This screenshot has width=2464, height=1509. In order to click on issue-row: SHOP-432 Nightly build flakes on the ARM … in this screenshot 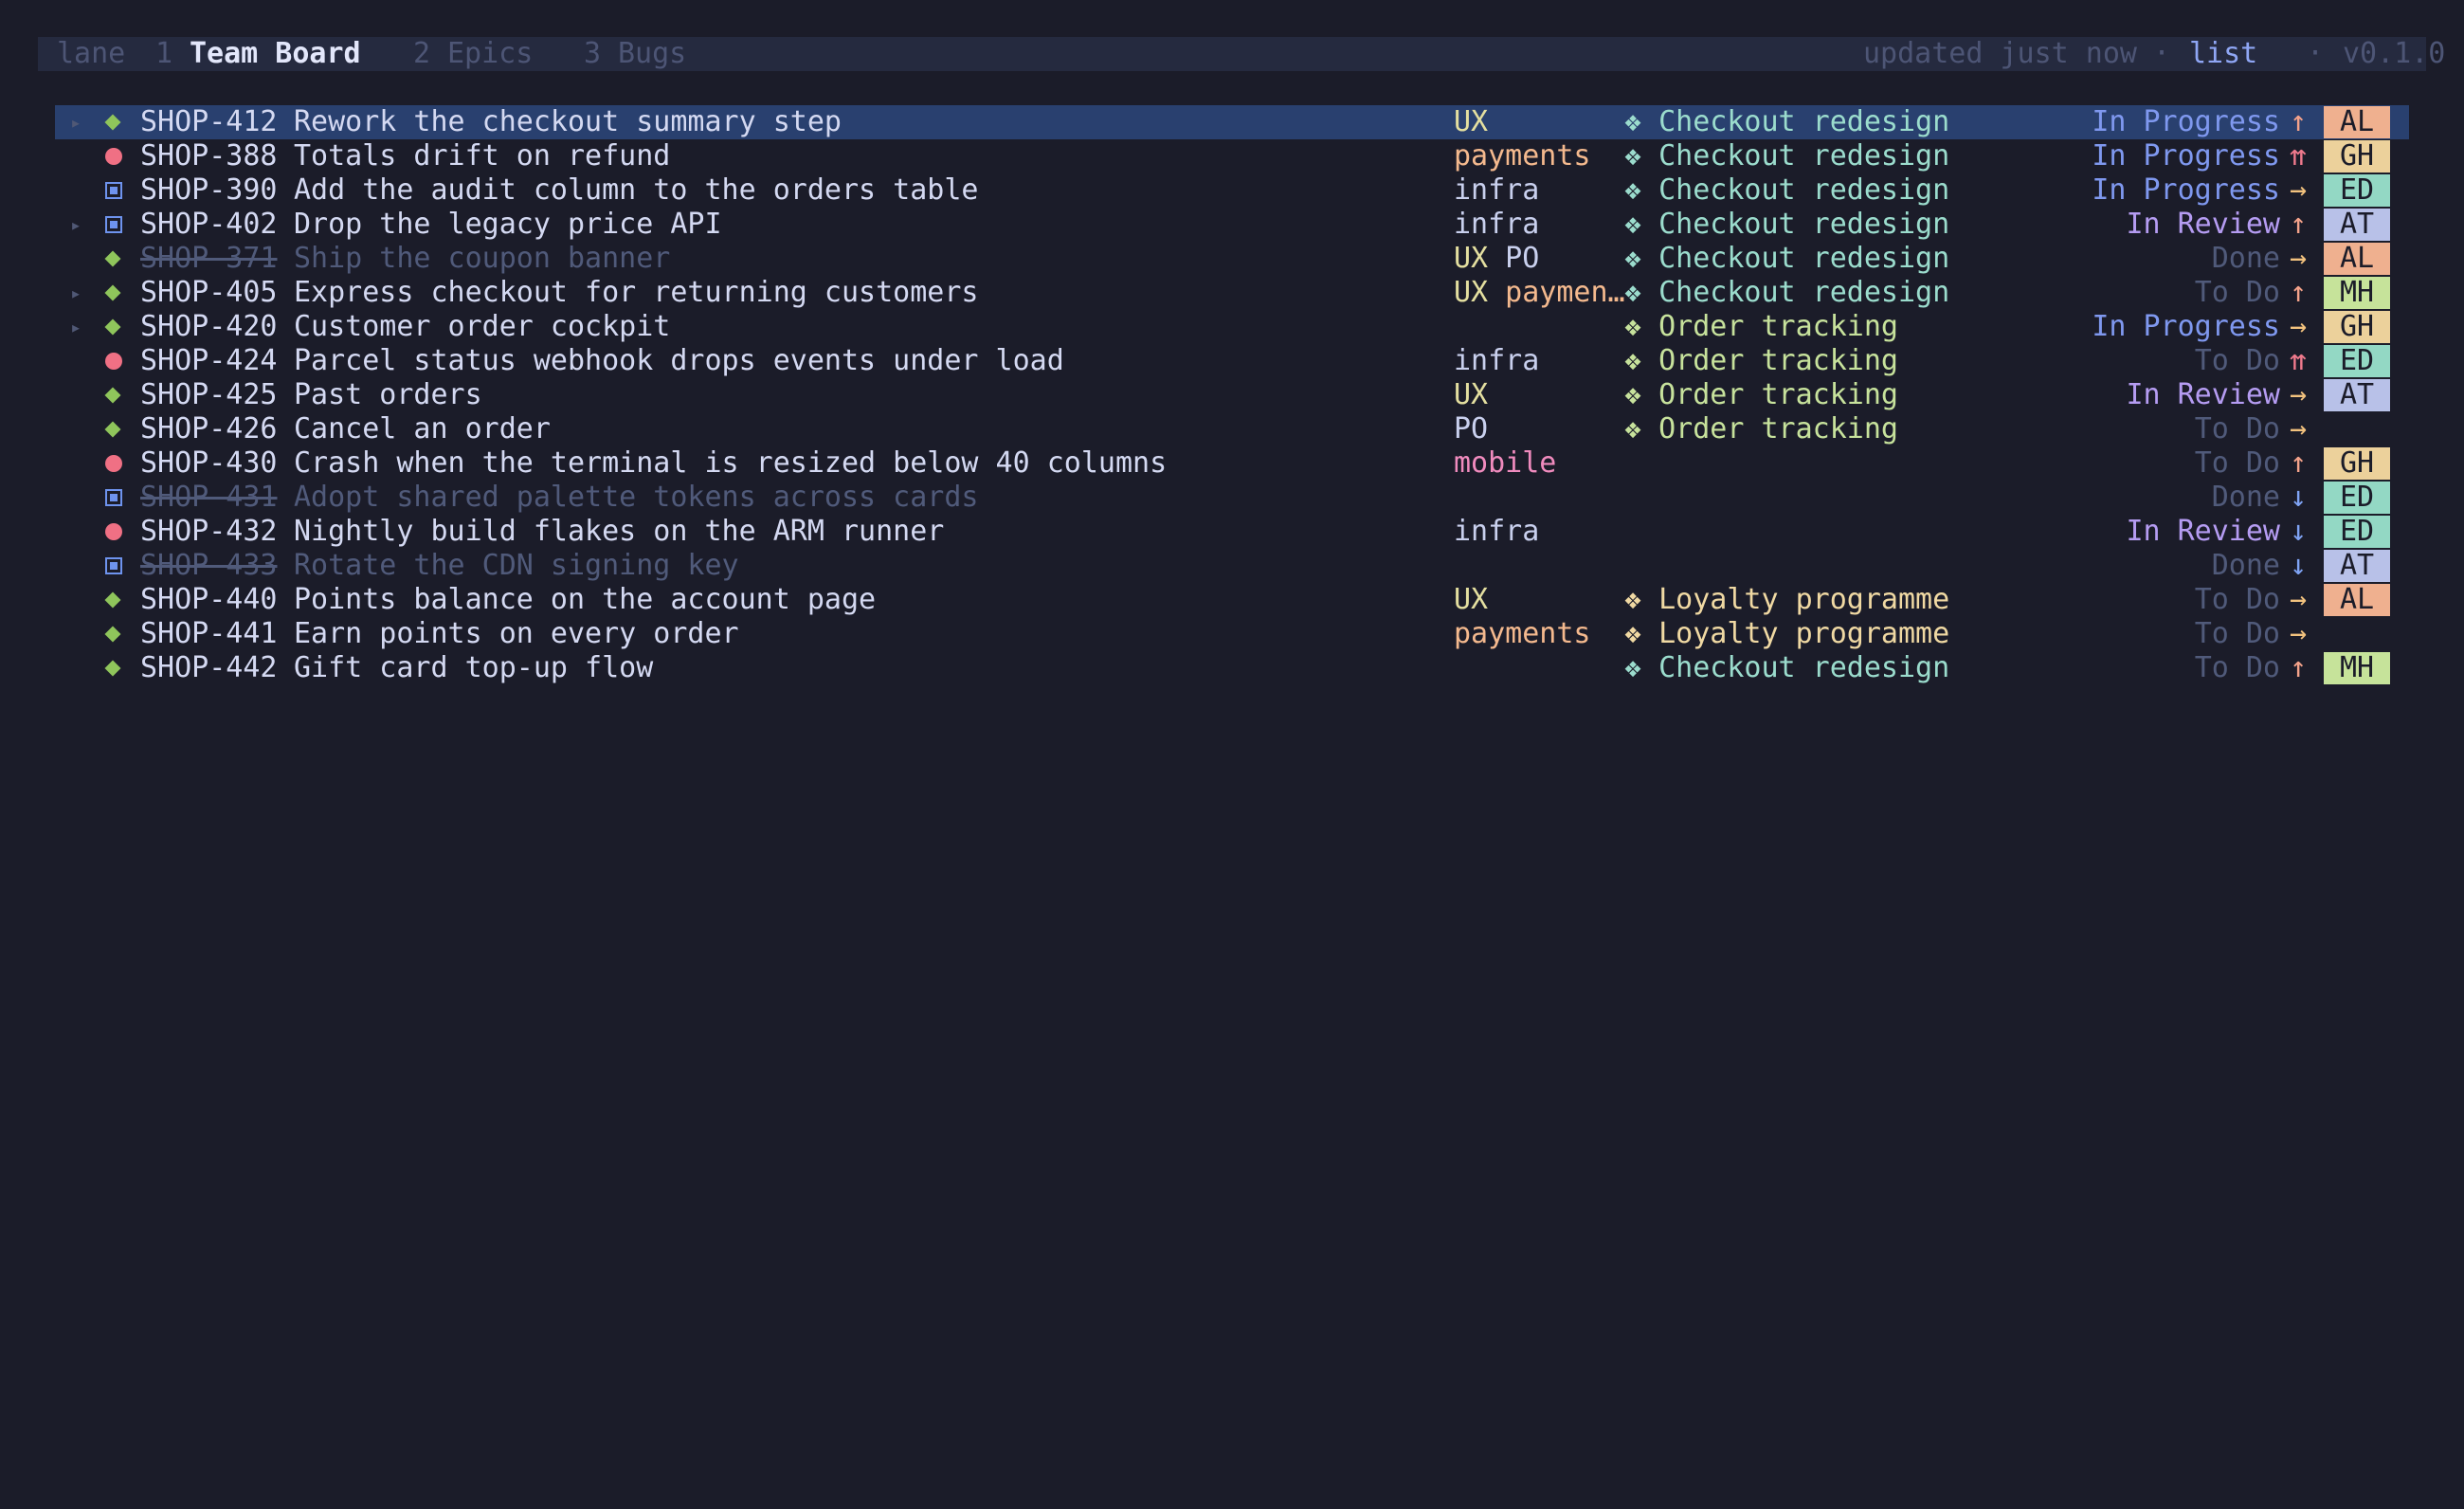, I will do `click(1232, 532)`.